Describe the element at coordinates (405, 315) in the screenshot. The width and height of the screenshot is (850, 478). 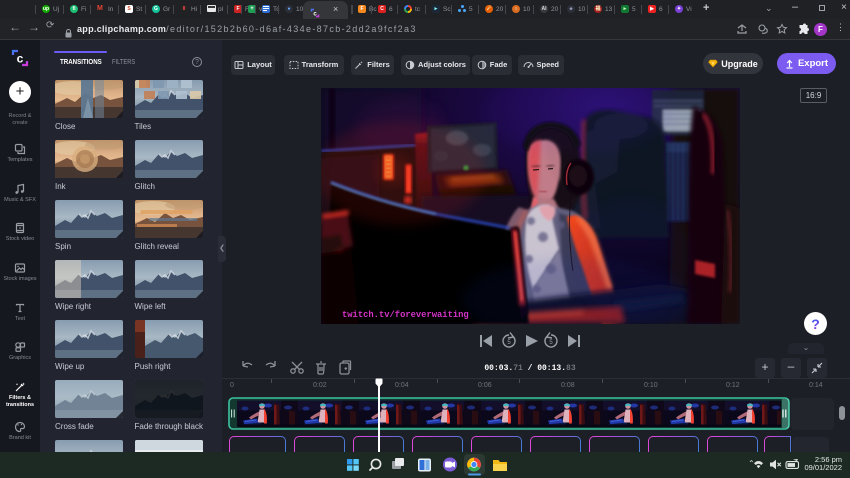
I see `svg-text: twitch.tv/foreverwaiting` at that location.